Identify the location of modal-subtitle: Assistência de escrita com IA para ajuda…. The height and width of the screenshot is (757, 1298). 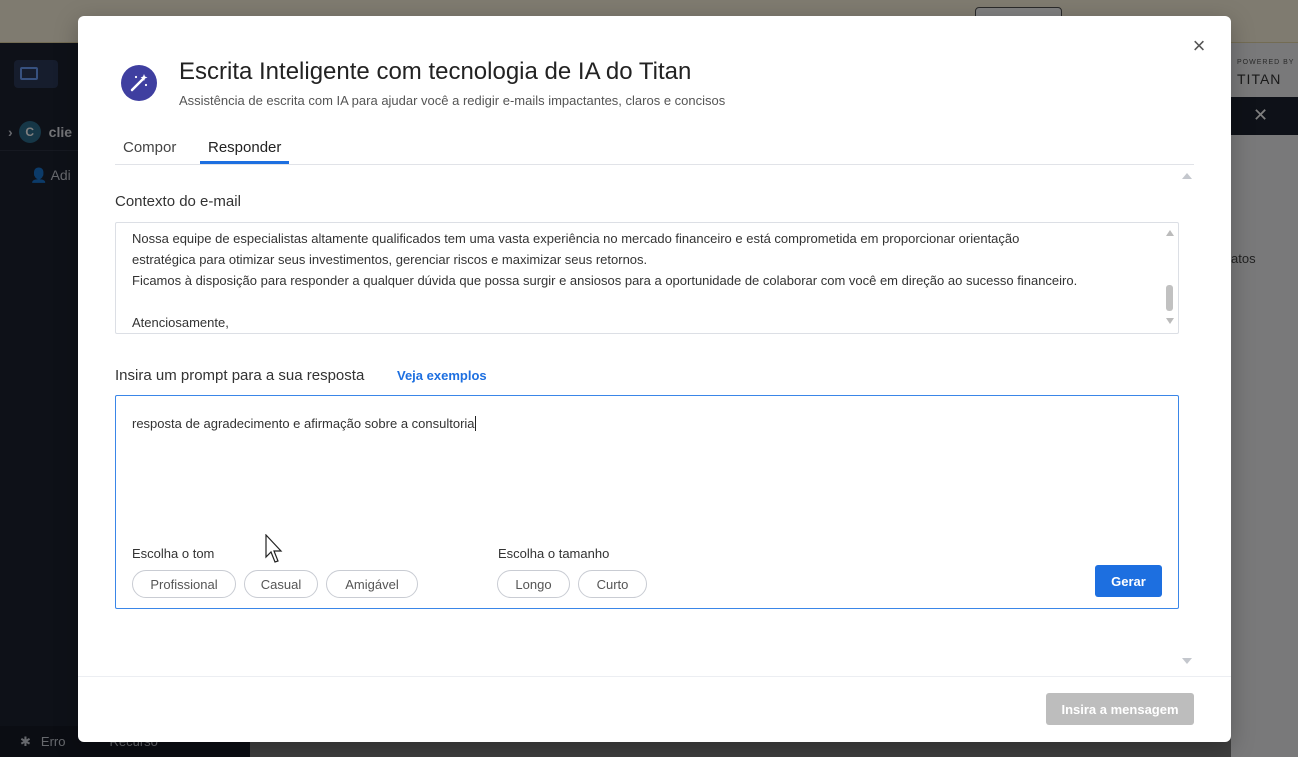
(452, 100).